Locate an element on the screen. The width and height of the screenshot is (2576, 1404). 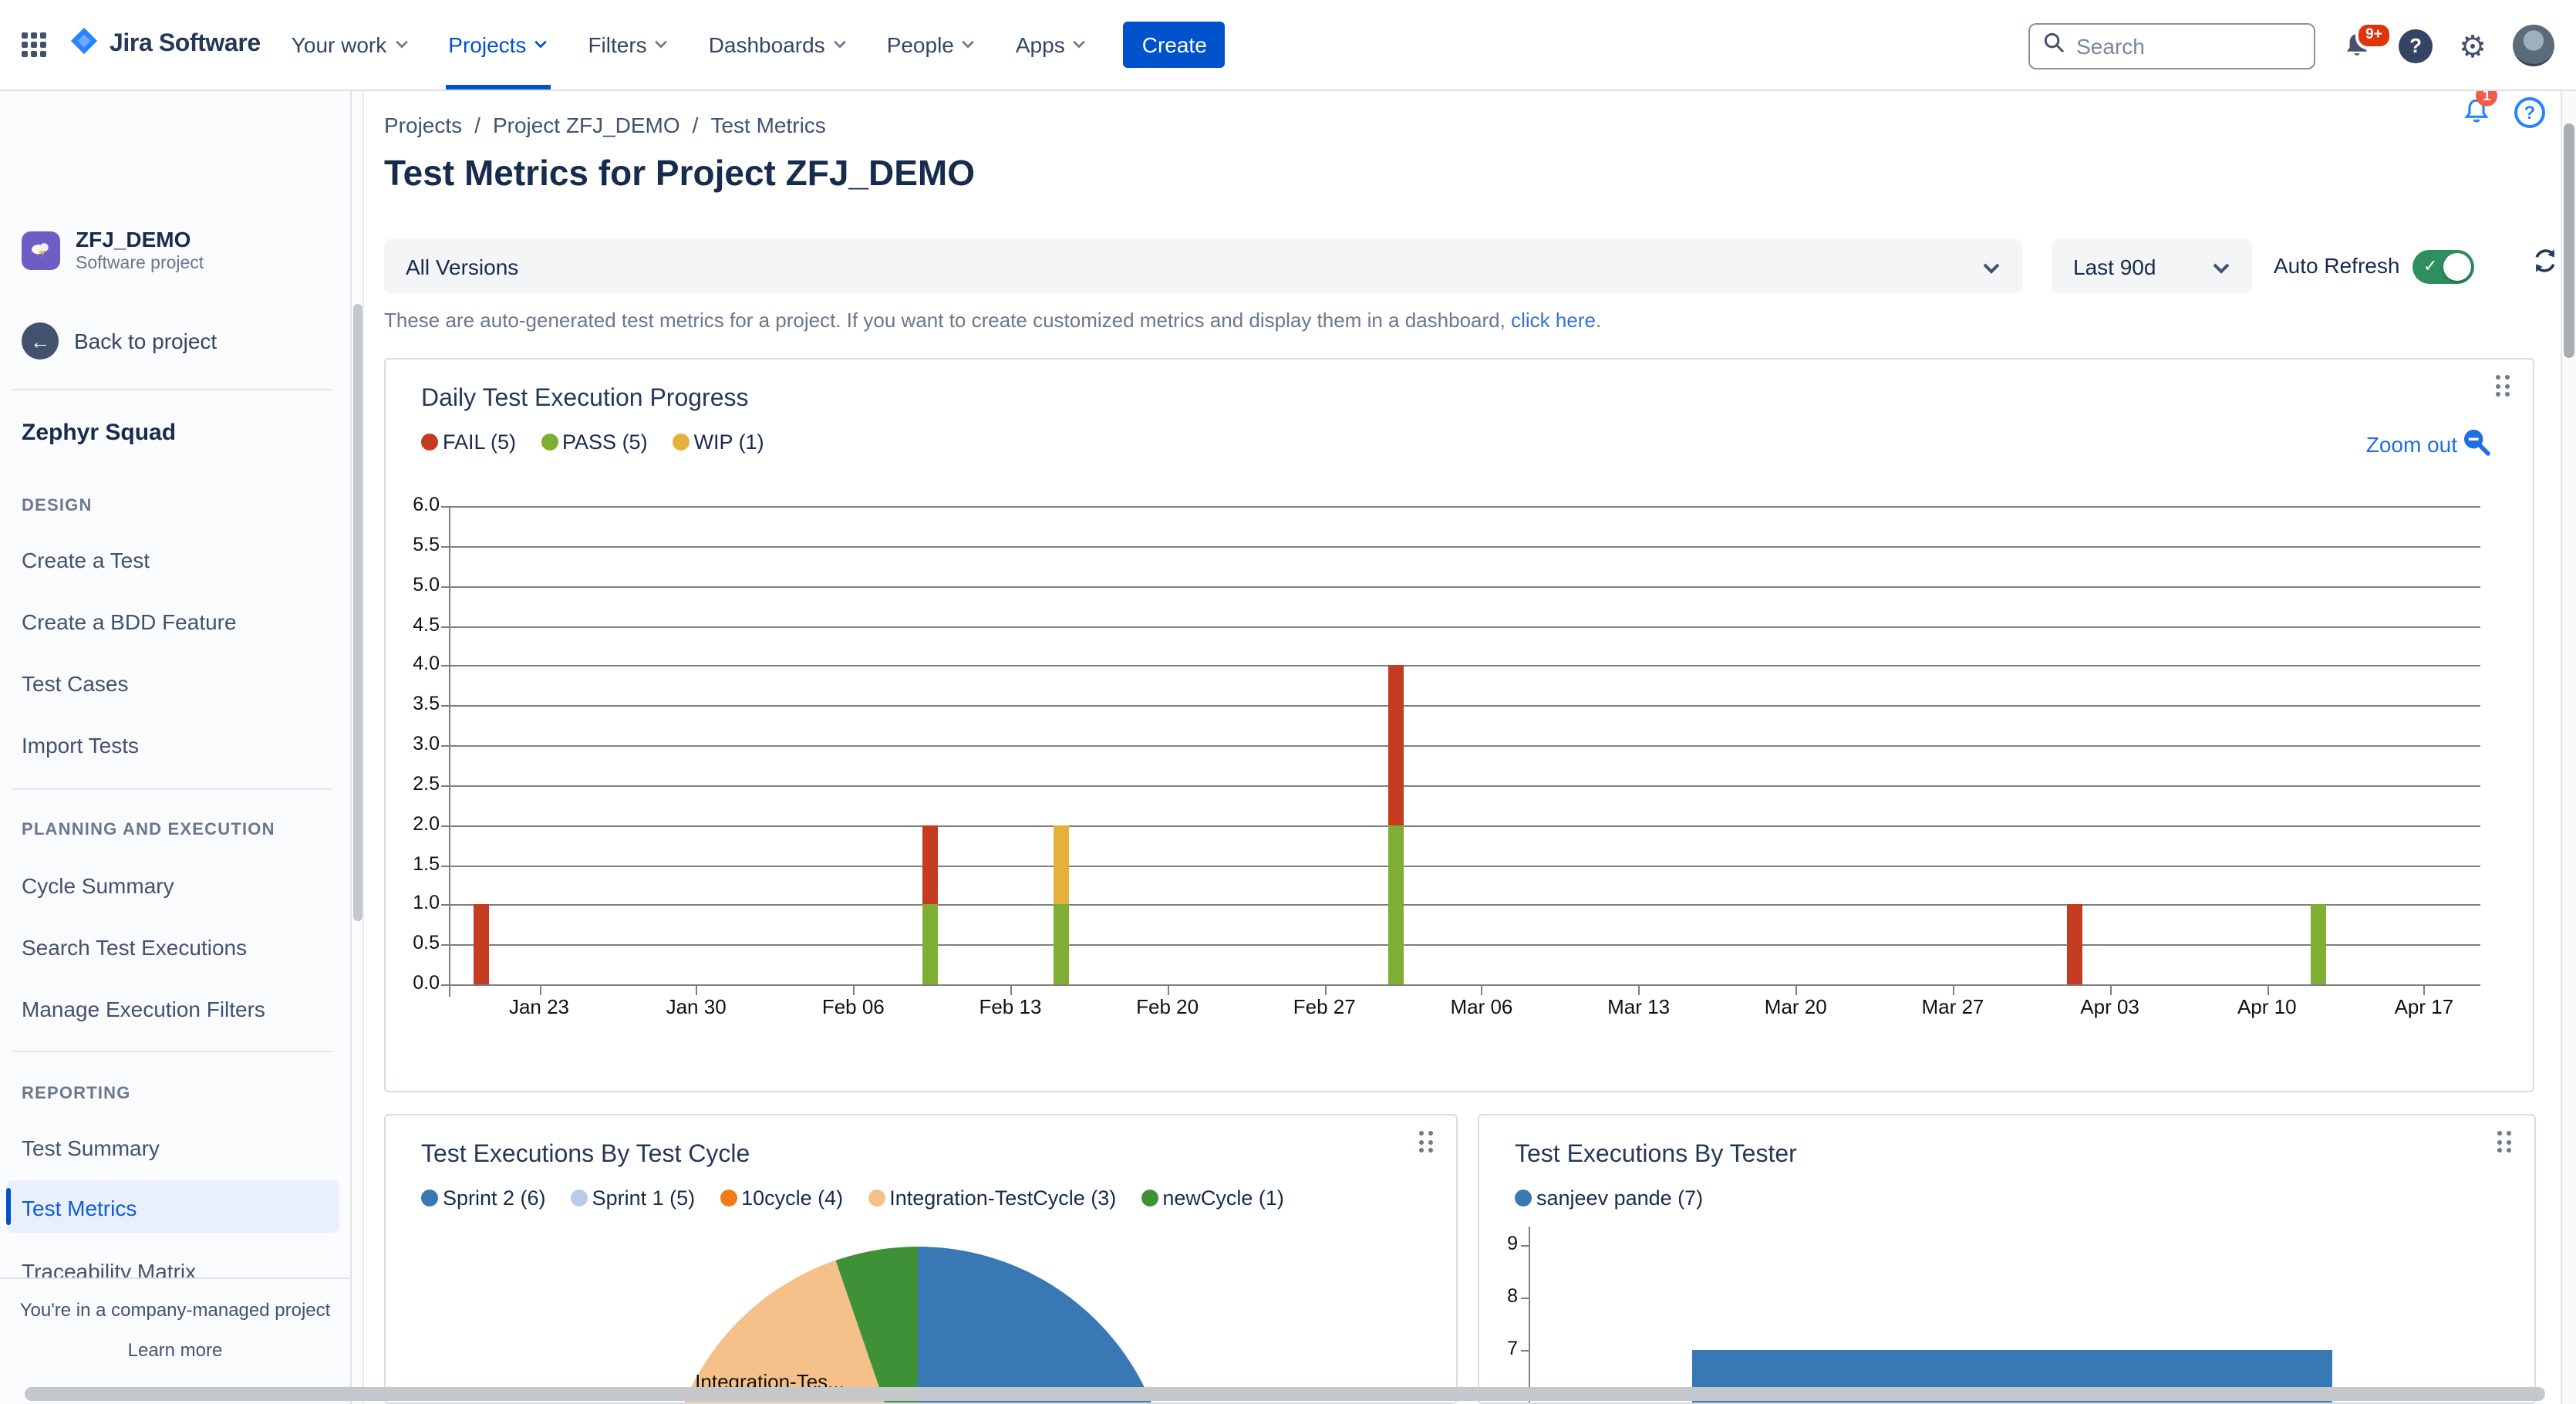
settings-gear-icon: ⚙ is located at coordinates (2473, 45).